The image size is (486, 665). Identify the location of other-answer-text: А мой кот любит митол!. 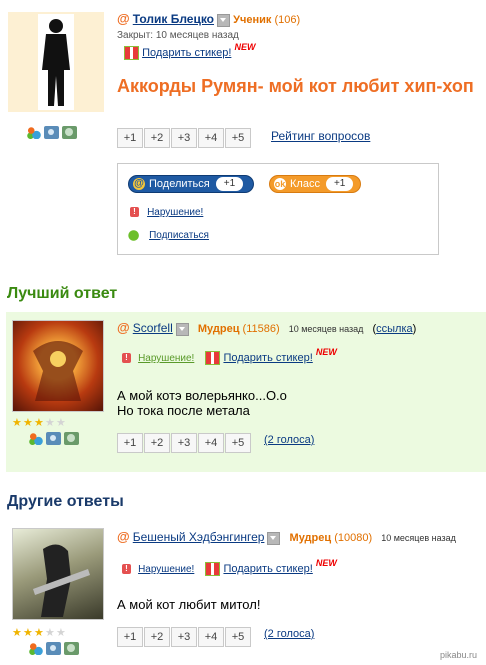
(189, 604).